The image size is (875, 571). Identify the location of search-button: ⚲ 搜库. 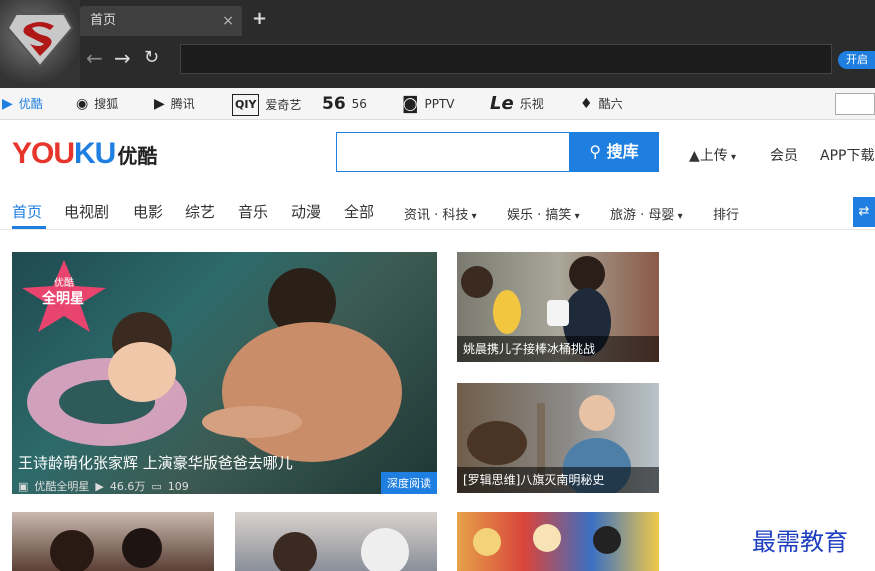
(614, 152).